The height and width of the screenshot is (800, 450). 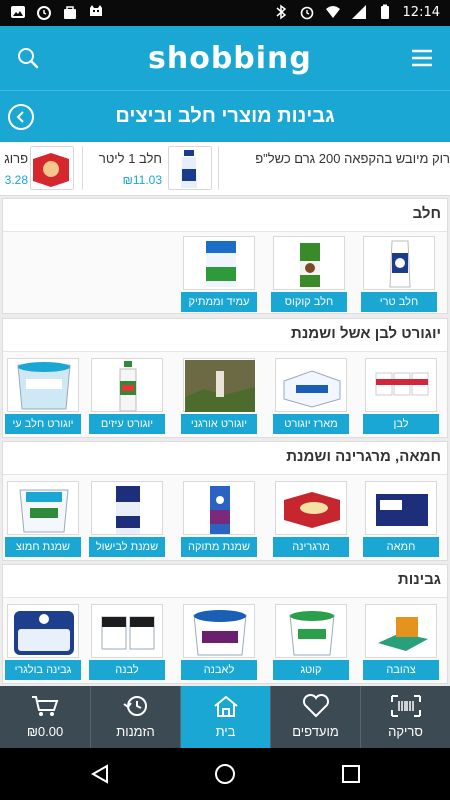 What do you see at coordinates (419, 579) in the screenshot?
I see `section-title: גבינות` at bounding box center [419, 579].